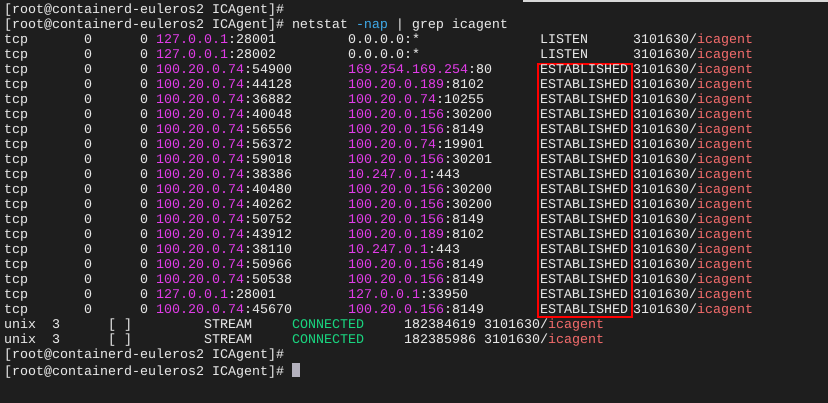  Describe the element at coordinates (224, 220) in the screenshot. I see `address-text: 100.20.0.74:50752` at that location.